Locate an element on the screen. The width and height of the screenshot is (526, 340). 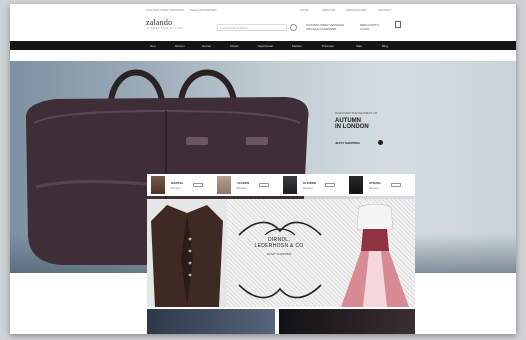
tile-image-left is located at coordinates (211, 321).